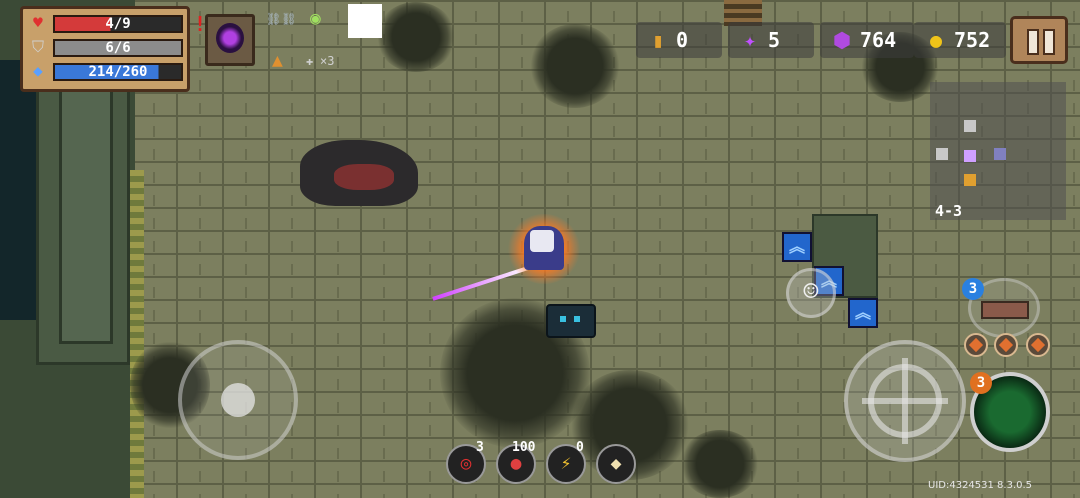  I want to click on crystal-icon: ✦, so click(750, 40).